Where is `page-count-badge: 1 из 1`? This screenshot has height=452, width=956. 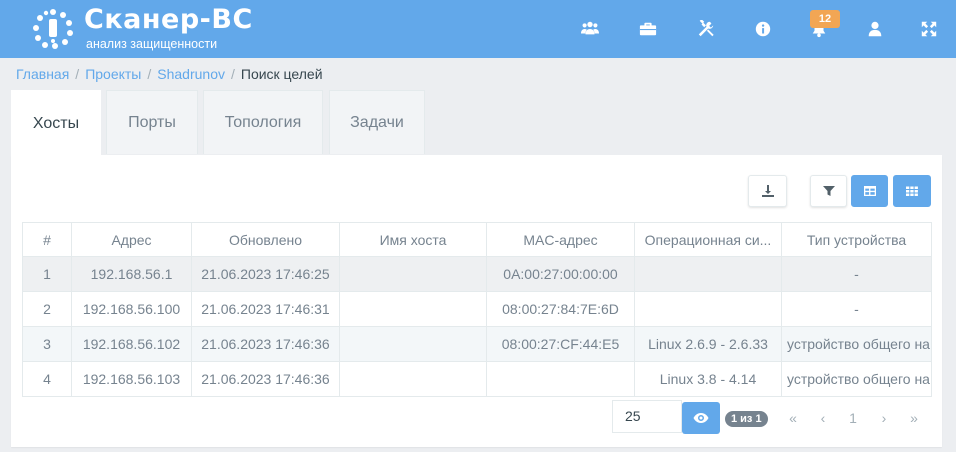 page-count-badge: 1 из 1 is located at coordinates (746, 419).